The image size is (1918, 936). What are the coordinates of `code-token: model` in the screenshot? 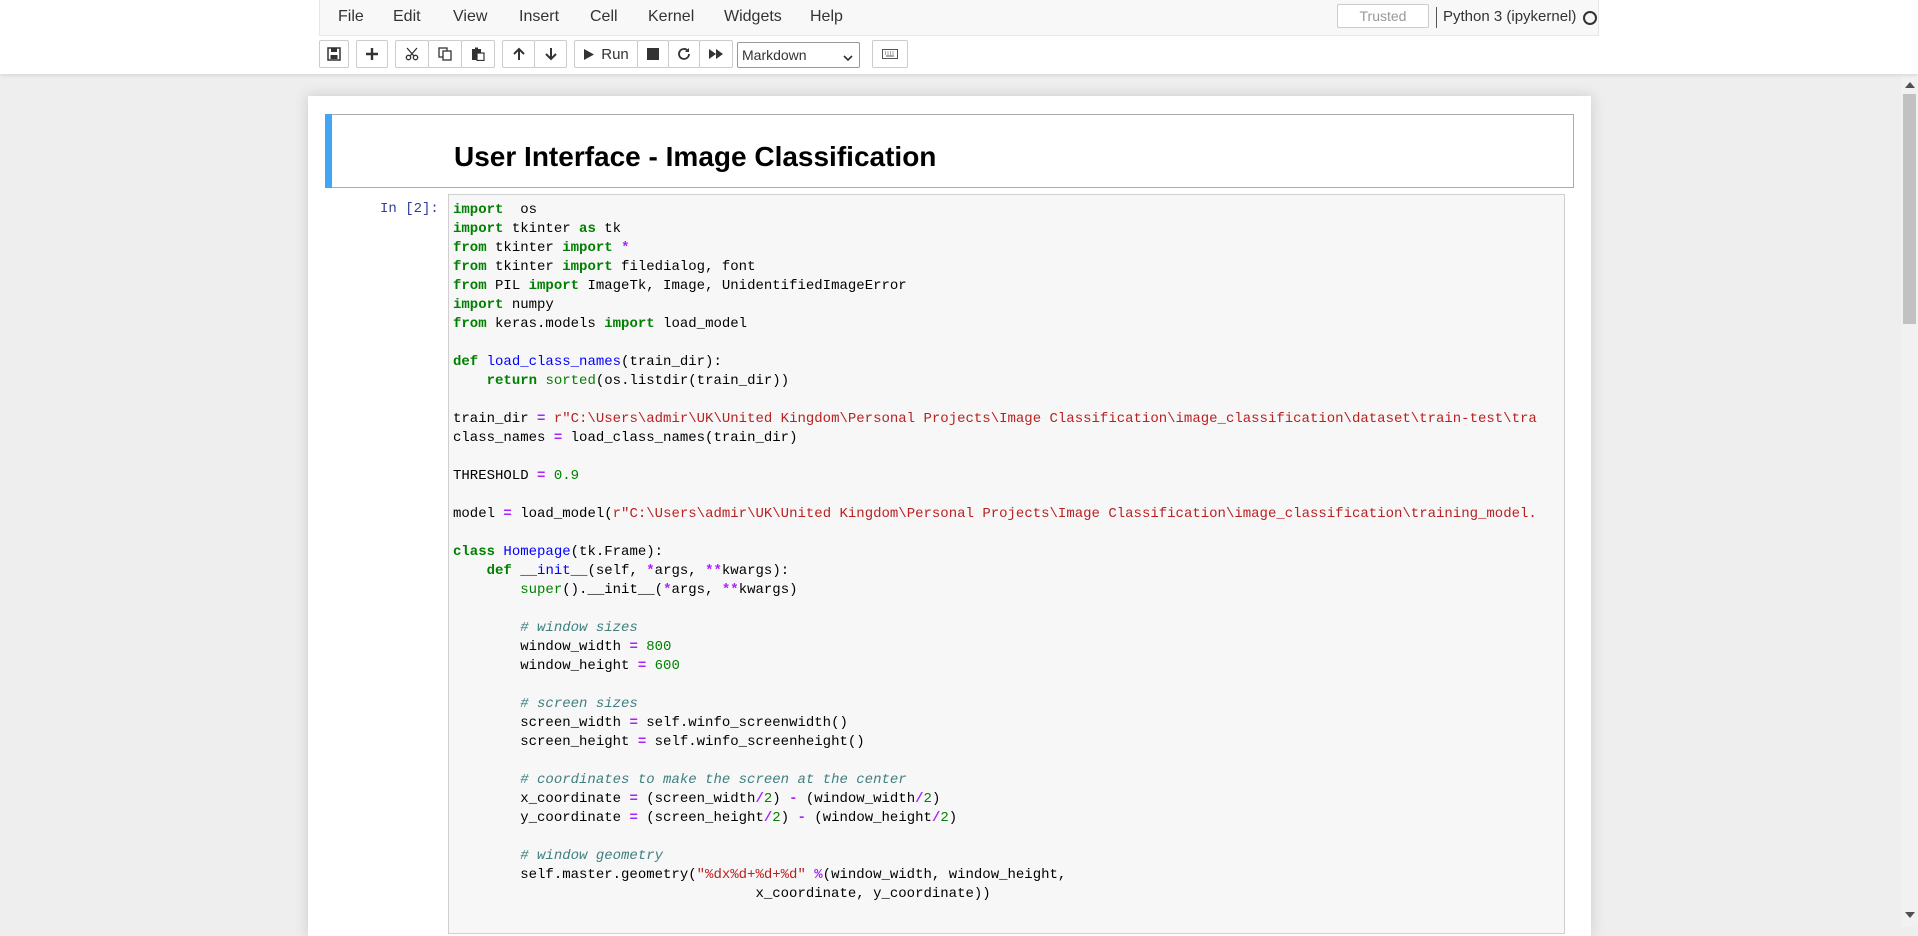 It's located at (478, 514).